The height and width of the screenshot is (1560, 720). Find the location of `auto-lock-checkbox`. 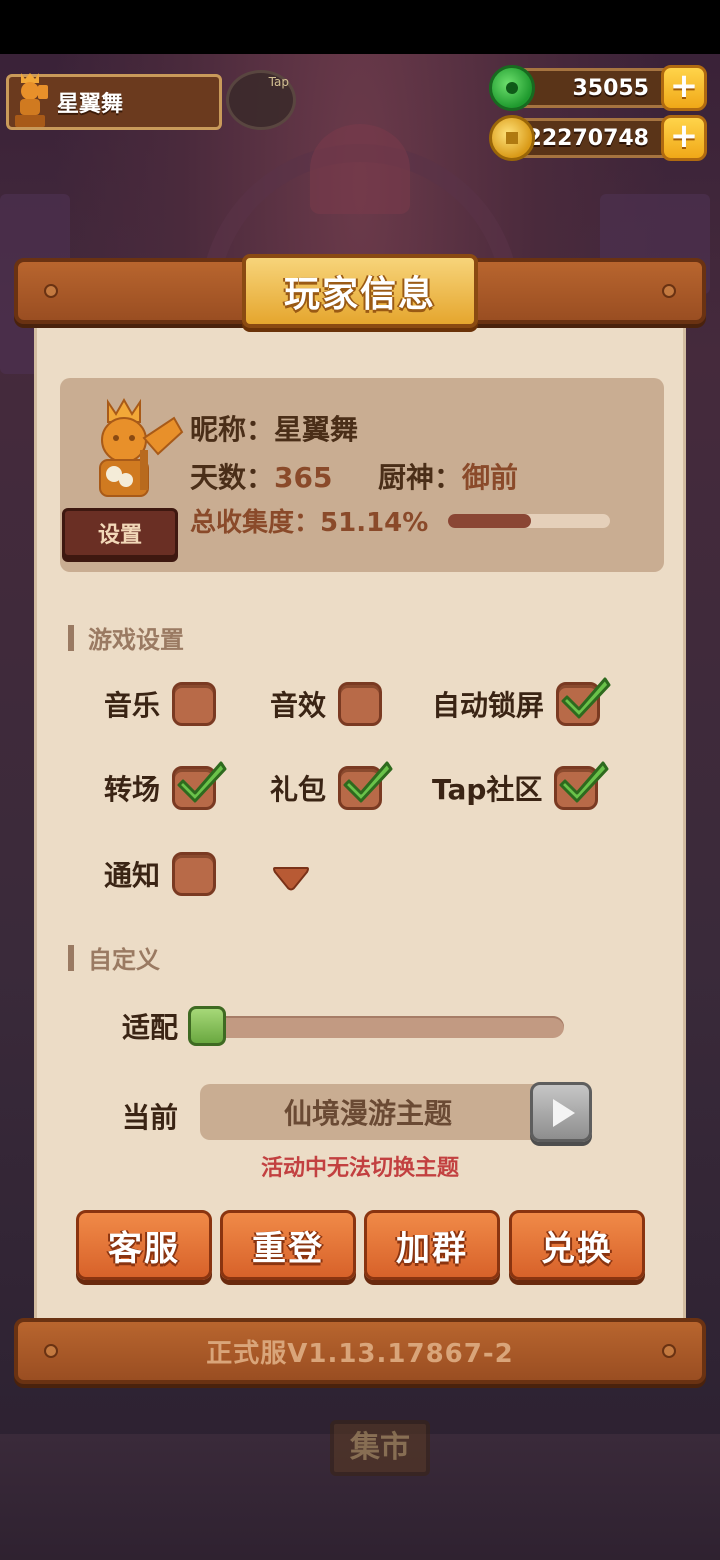

auto-lock-checkbox is located at coordinates (583, 701).